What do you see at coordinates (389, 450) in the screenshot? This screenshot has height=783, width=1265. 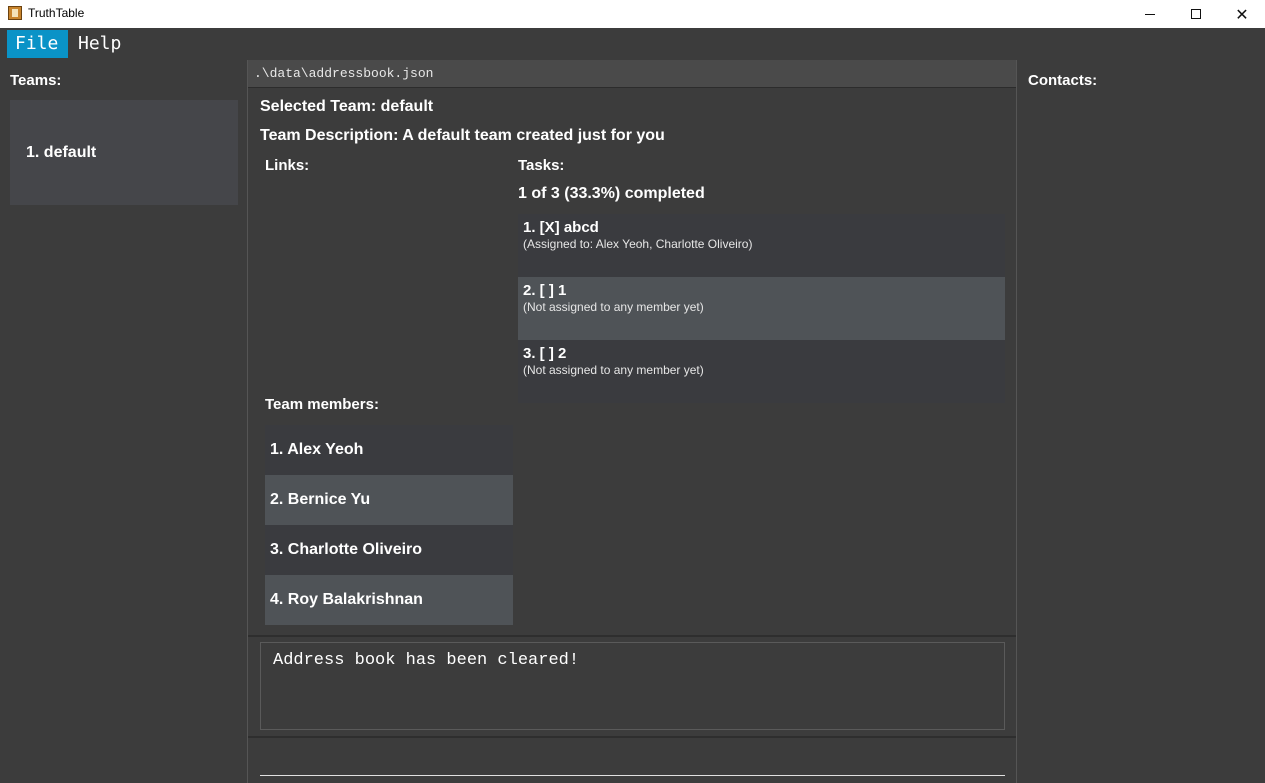 I see `member-item: 1. Alex Yeoh` at bounding box center [389, 450].